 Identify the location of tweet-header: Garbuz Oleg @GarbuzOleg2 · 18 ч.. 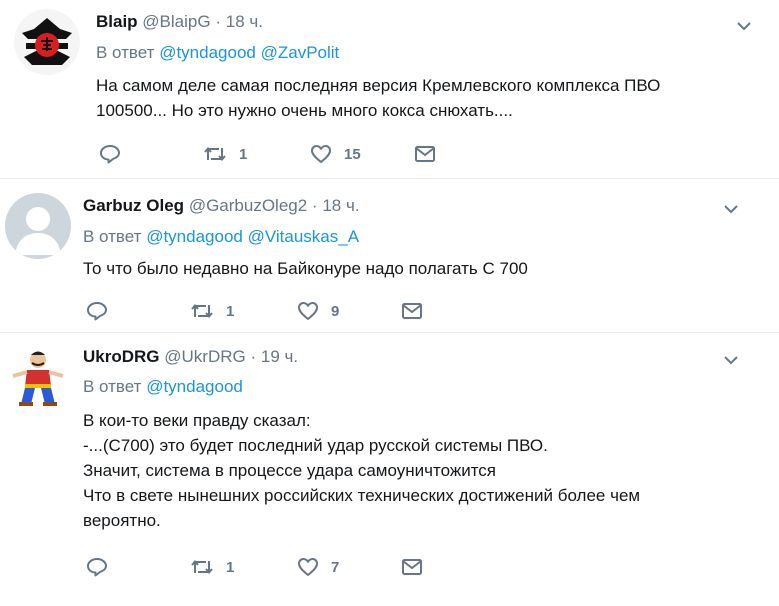
(221, 206).